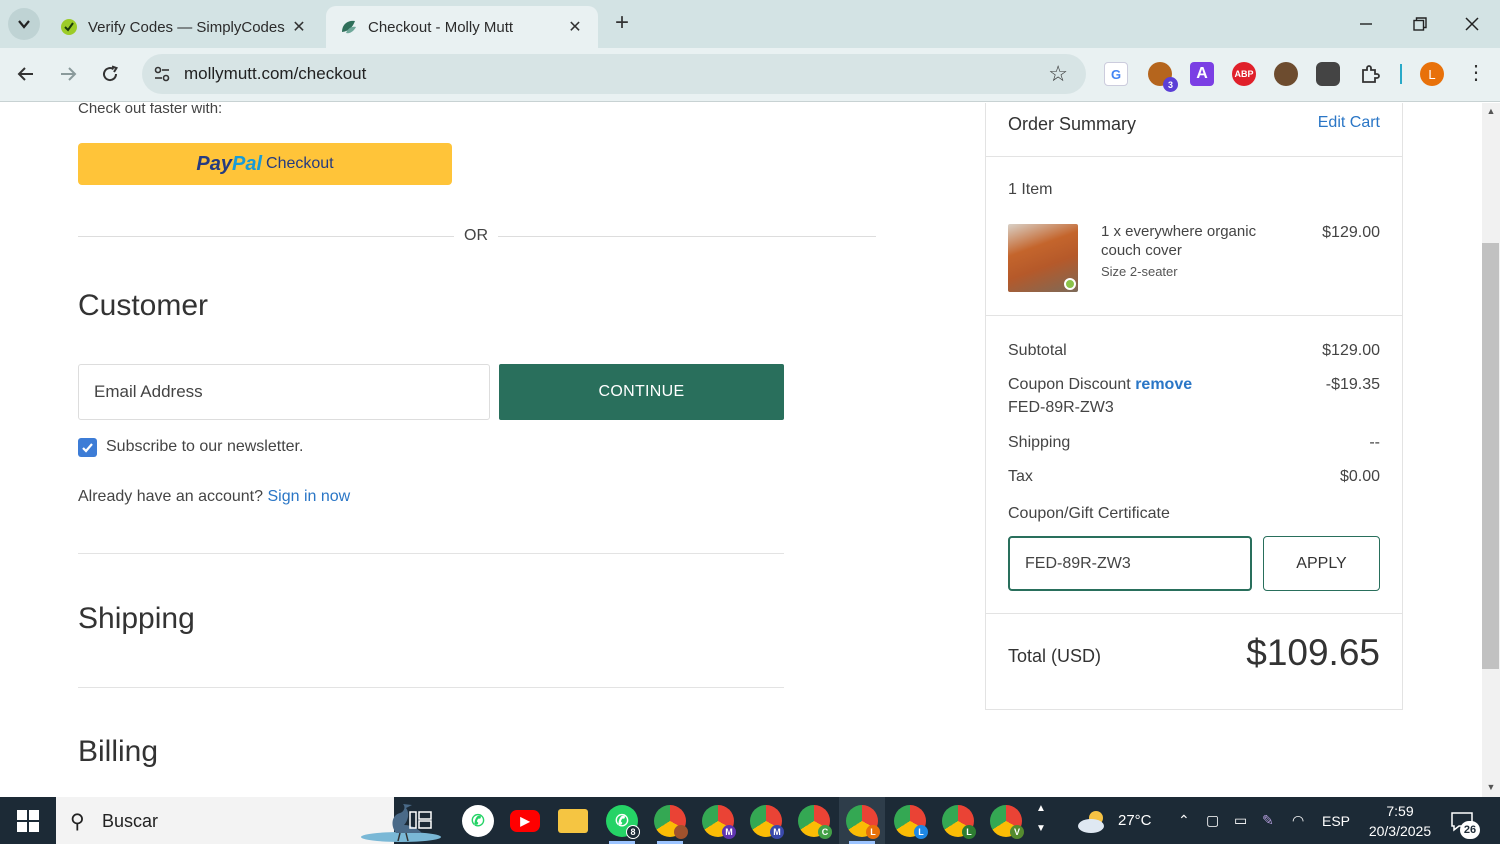 This screenshot has width=1500, height=844. Describe the element at coordinates (1490, 456) in the screenshot. I see `scrollbar-thumb` at that location.